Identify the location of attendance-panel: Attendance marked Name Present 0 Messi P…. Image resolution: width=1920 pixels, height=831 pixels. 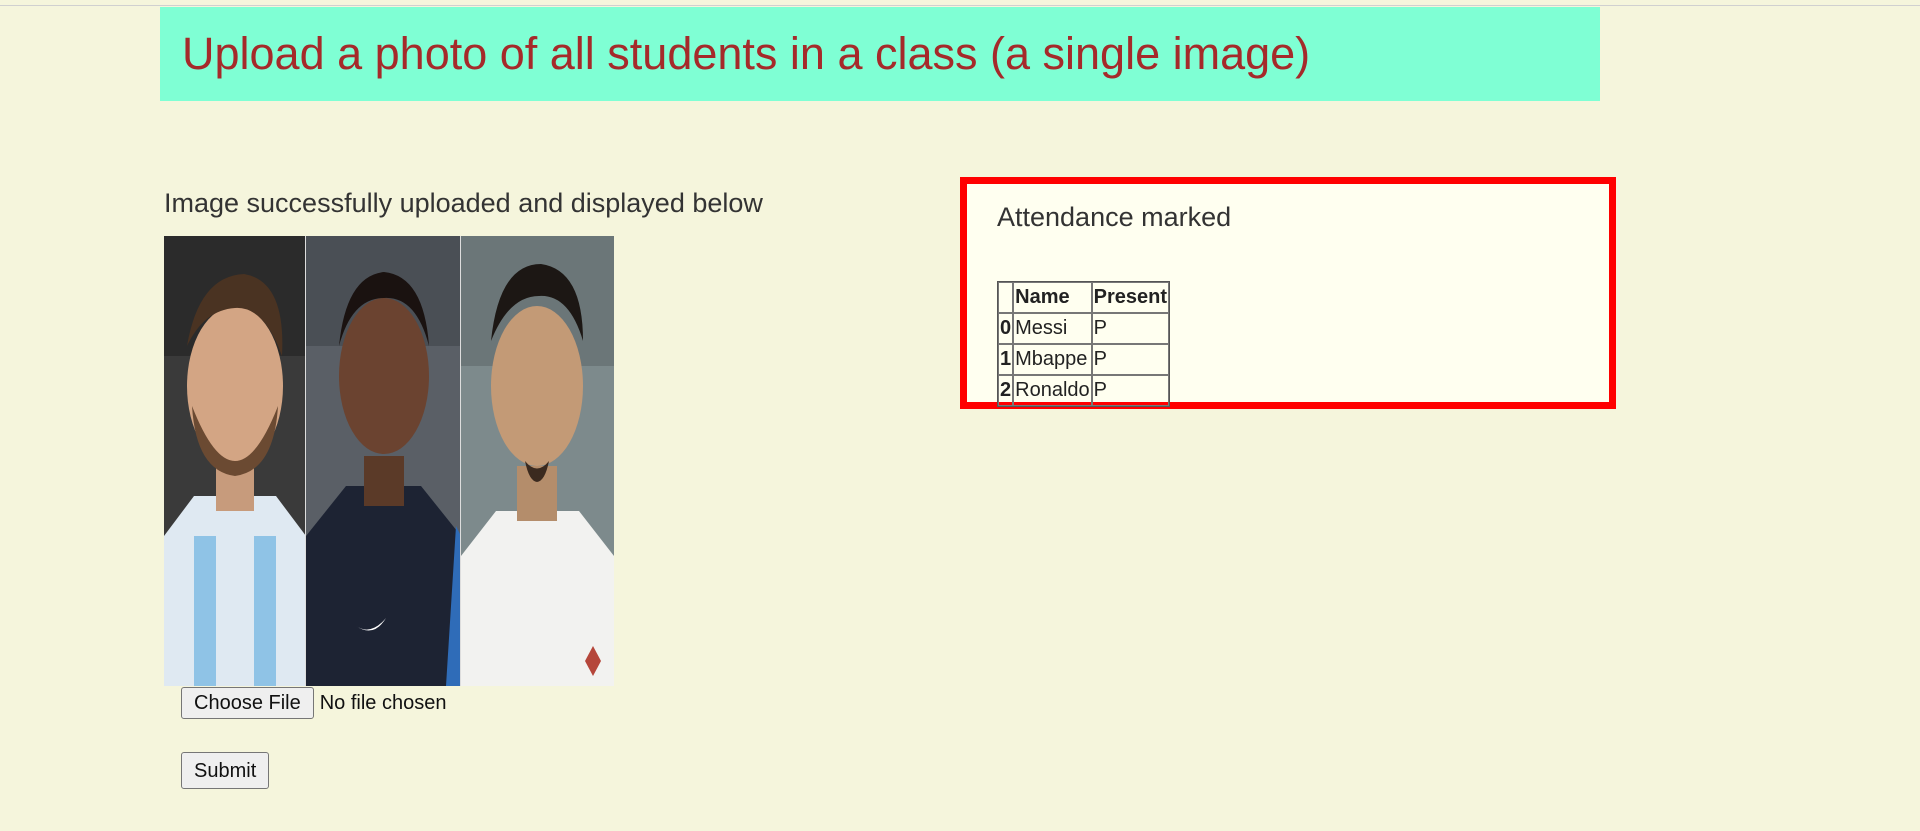
(1288, 293).